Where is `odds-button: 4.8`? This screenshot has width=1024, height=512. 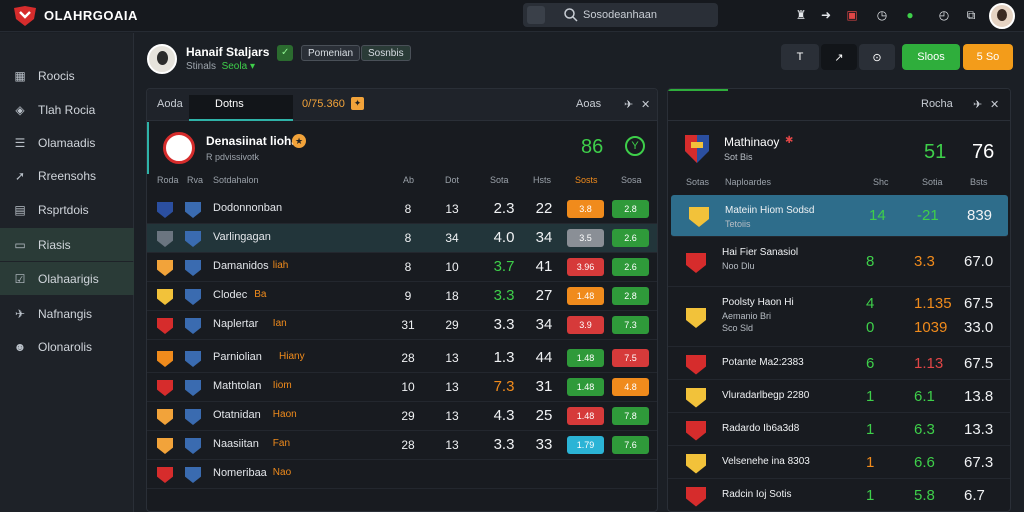 odds-button: 4.8 is located at coordinates (630, 387).